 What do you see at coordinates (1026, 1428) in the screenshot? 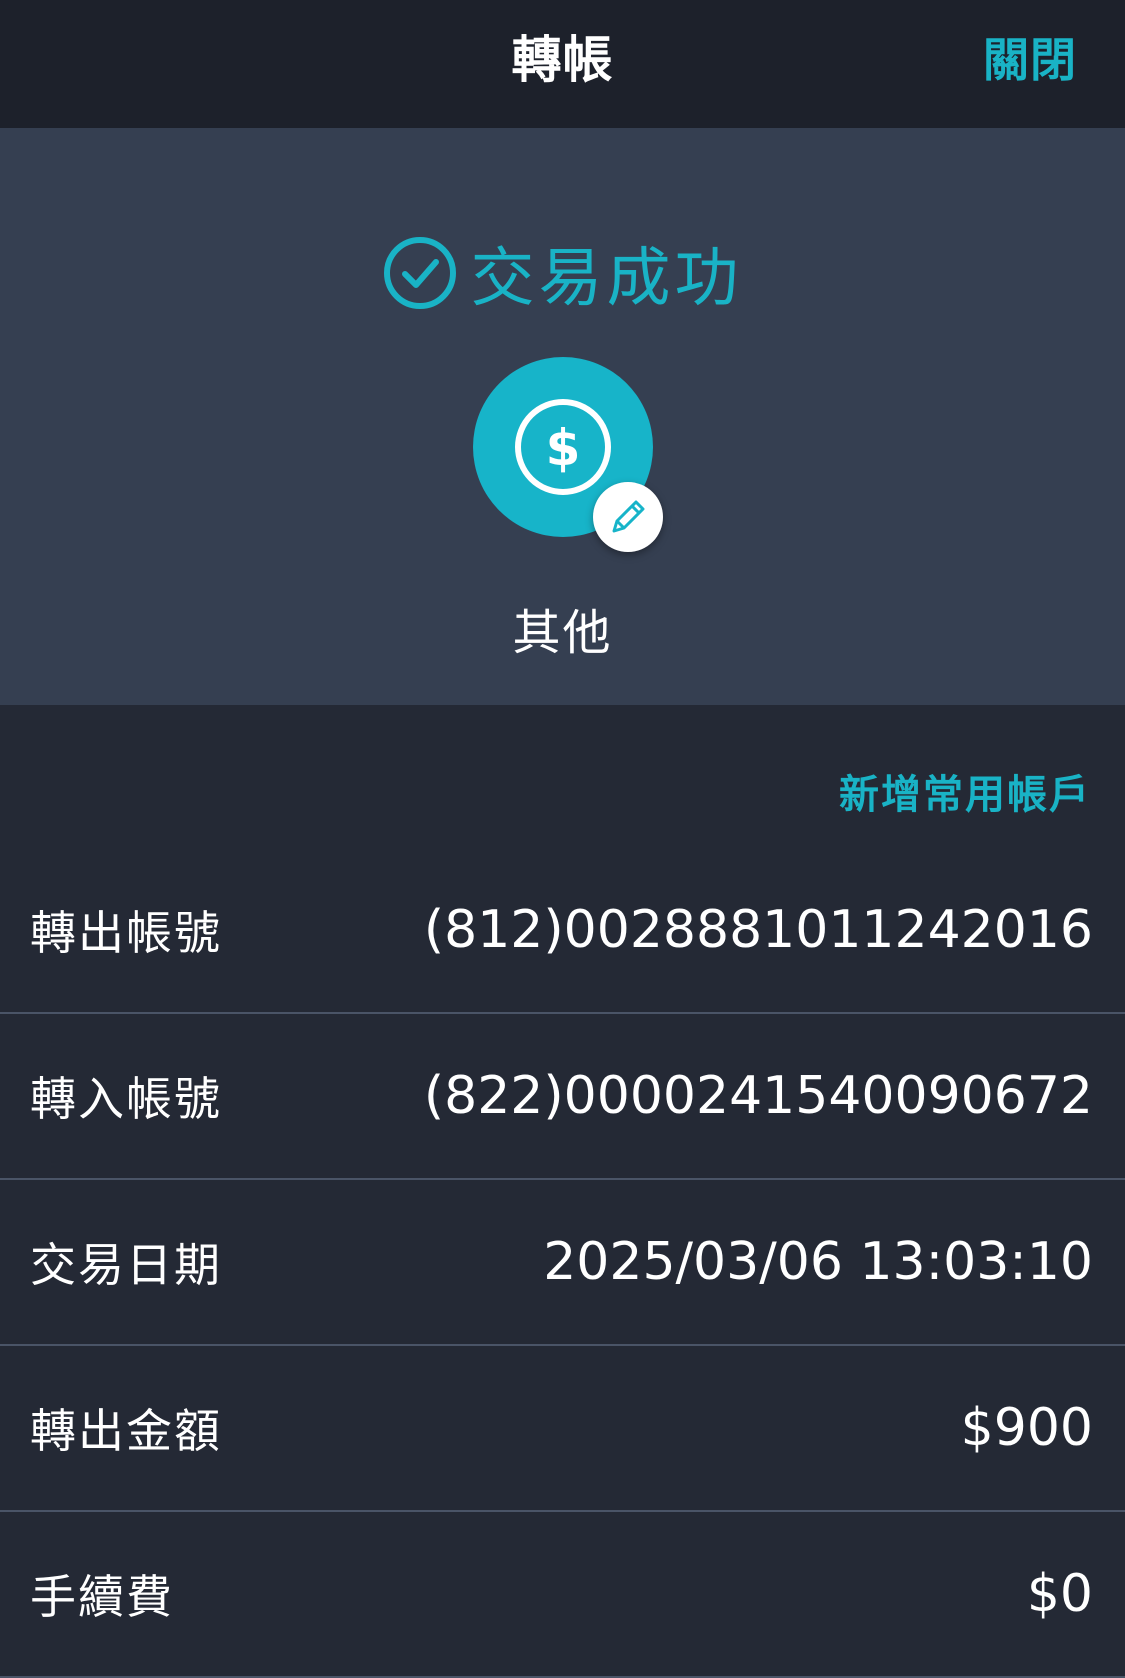
I see `detail-value: $900` at bounding box center [1026, 1428].